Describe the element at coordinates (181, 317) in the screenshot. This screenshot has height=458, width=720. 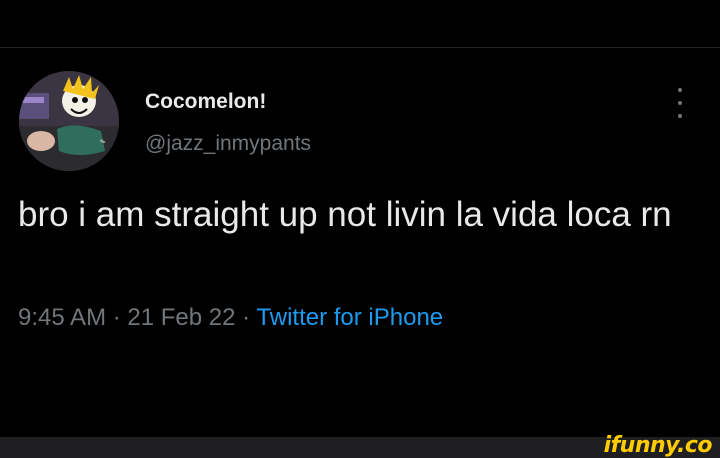
I see `tweet-date: 21 Feb 22` at that location.